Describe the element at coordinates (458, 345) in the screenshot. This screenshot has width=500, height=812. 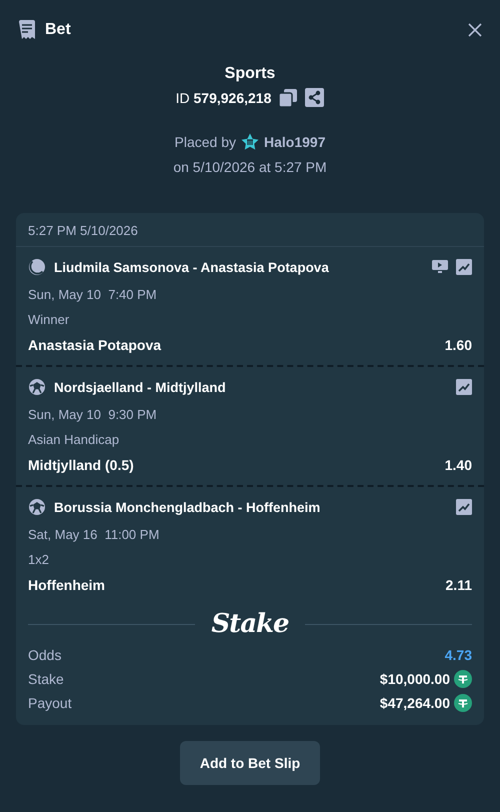
I see `selection-odds: 1.60` at that location.